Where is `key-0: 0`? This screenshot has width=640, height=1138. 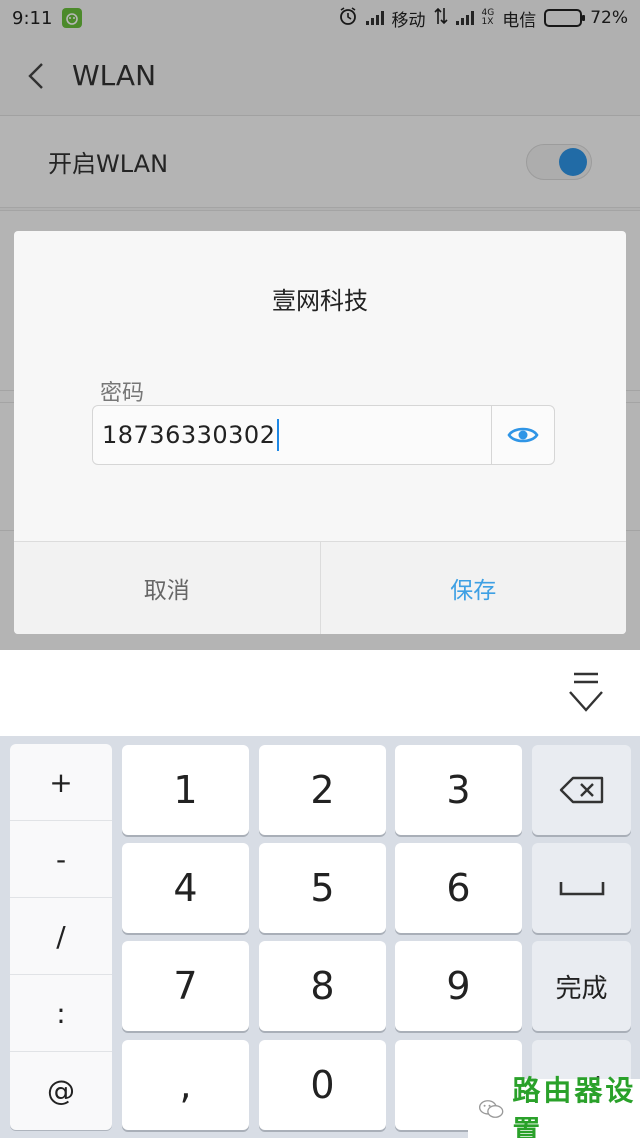 key-0: 0 is located at coordinates (322, 1085).